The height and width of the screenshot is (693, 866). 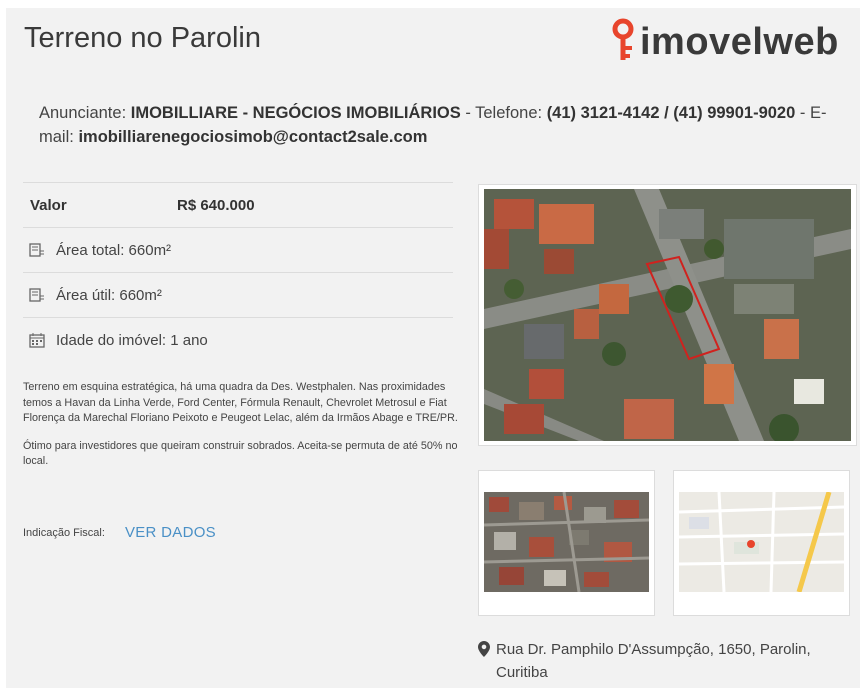 I want to click on logo-text: imovelweb, so click(x=739, y=41).